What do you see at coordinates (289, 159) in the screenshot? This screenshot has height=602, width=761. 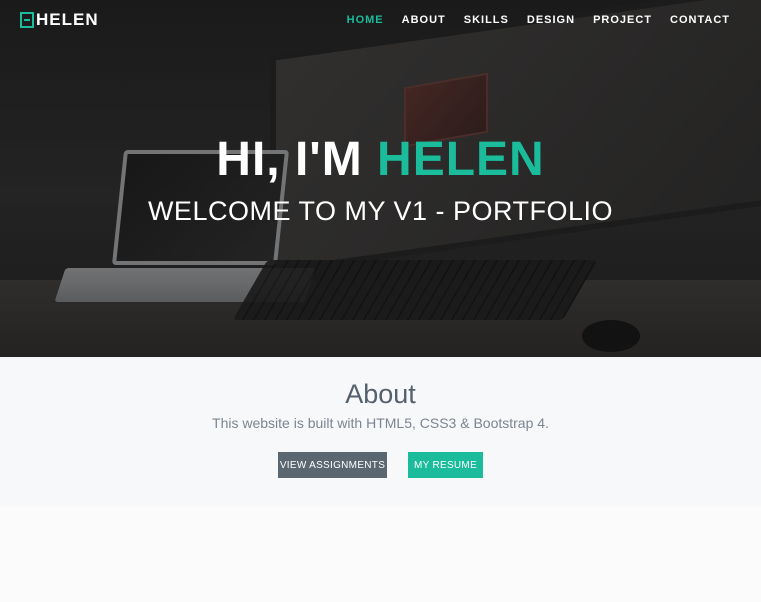 I see `hero-title-prefix: HI, I'M` at bounding box center [289, 159].